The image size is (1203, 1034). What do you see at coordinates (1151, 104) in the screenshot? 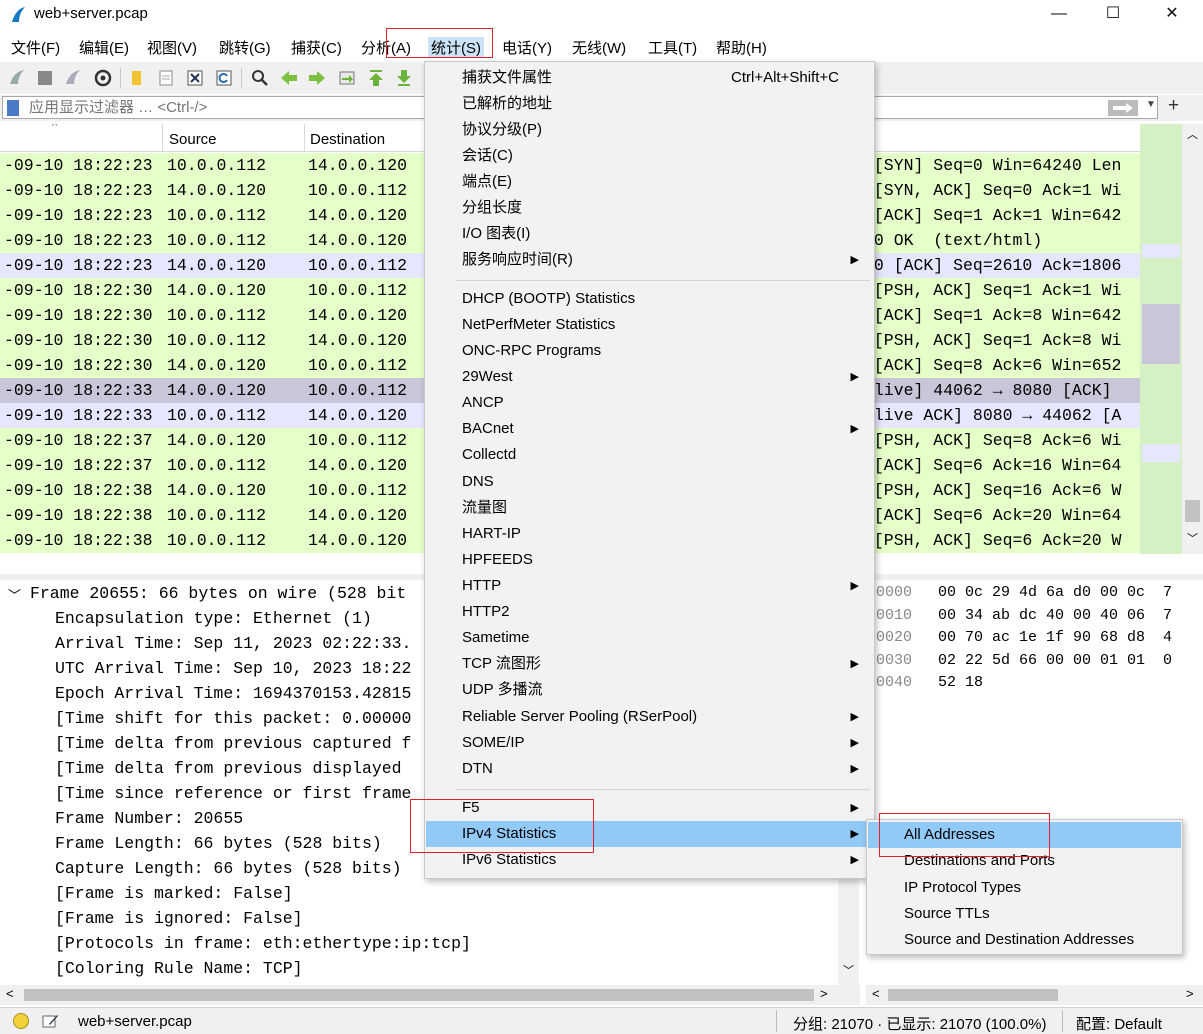
I see `filter-history-dropdown-icon: ▼` at bounding box center [1151, 104].